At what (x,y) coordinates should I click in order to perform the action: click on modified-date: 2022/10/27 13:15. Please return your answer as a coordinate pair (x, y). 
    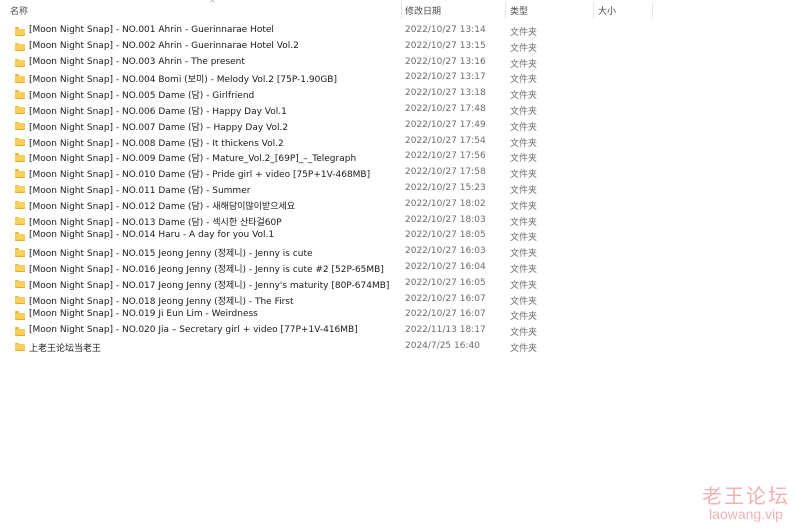
    Looking at the image, I should click on (445, 45).